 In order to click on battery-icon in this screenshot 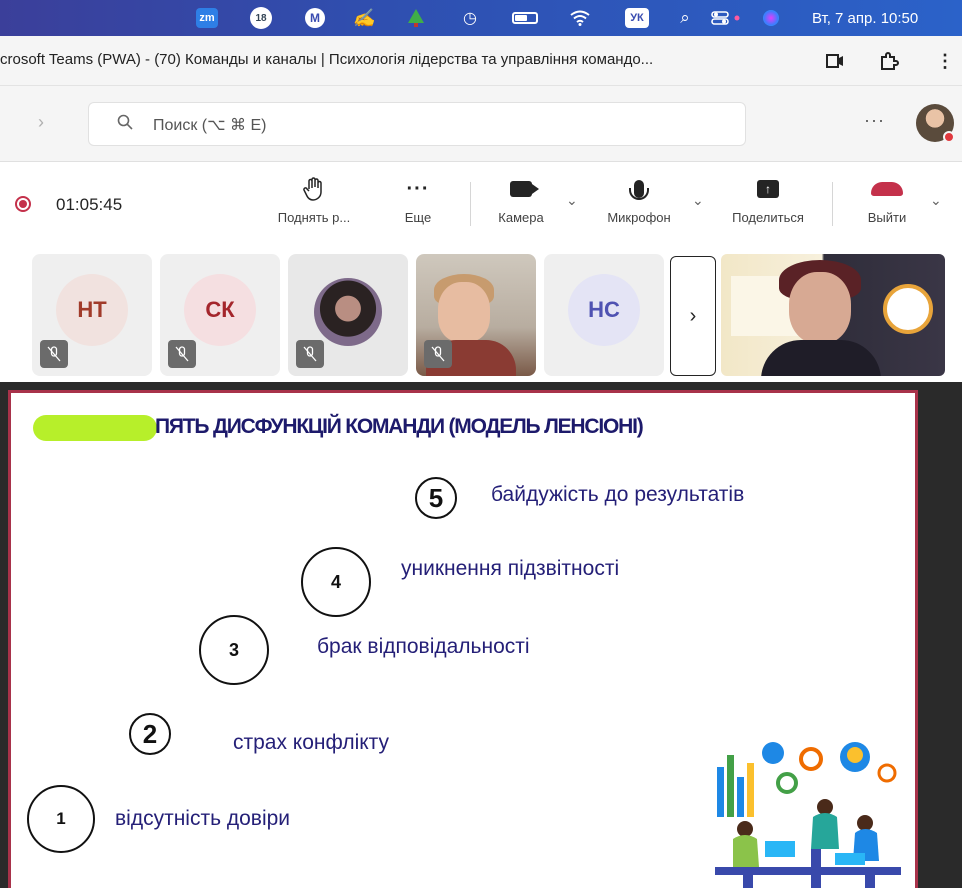, I will do `click(525, 18)`.